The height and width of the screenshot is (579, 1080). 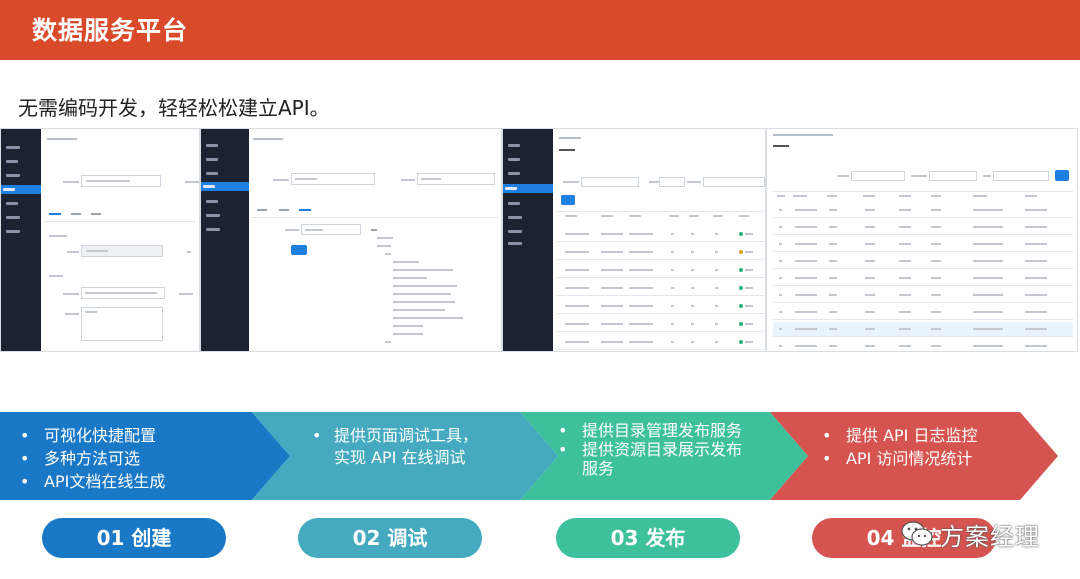 What do you see at coordinates (650, 430) in the screenshot?
I see `step-publish-bullet: • 提供目录管理发布服务` at bounding box center [650, 430].